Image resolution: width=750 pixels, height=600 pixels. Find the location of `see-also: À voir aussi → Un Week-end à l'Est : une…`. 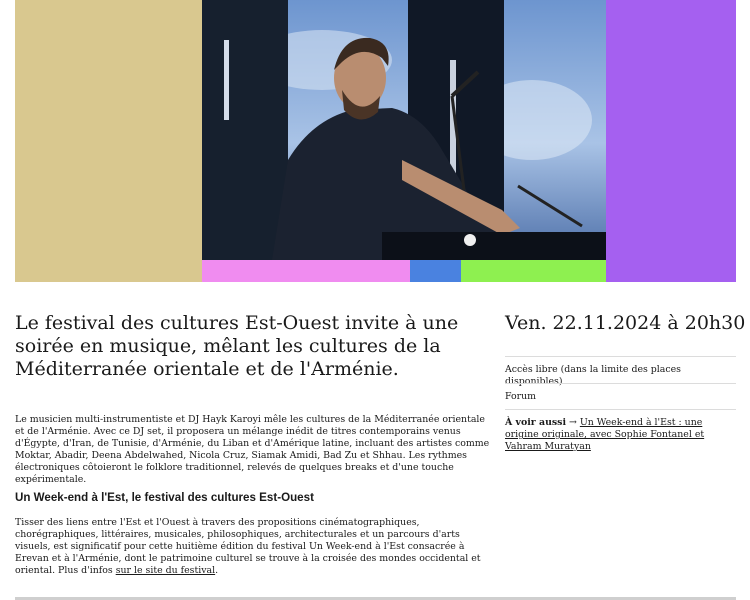

see-also: À voir aussi → Un Week-end à l'Est : une… is located at coordinates (620, 435).